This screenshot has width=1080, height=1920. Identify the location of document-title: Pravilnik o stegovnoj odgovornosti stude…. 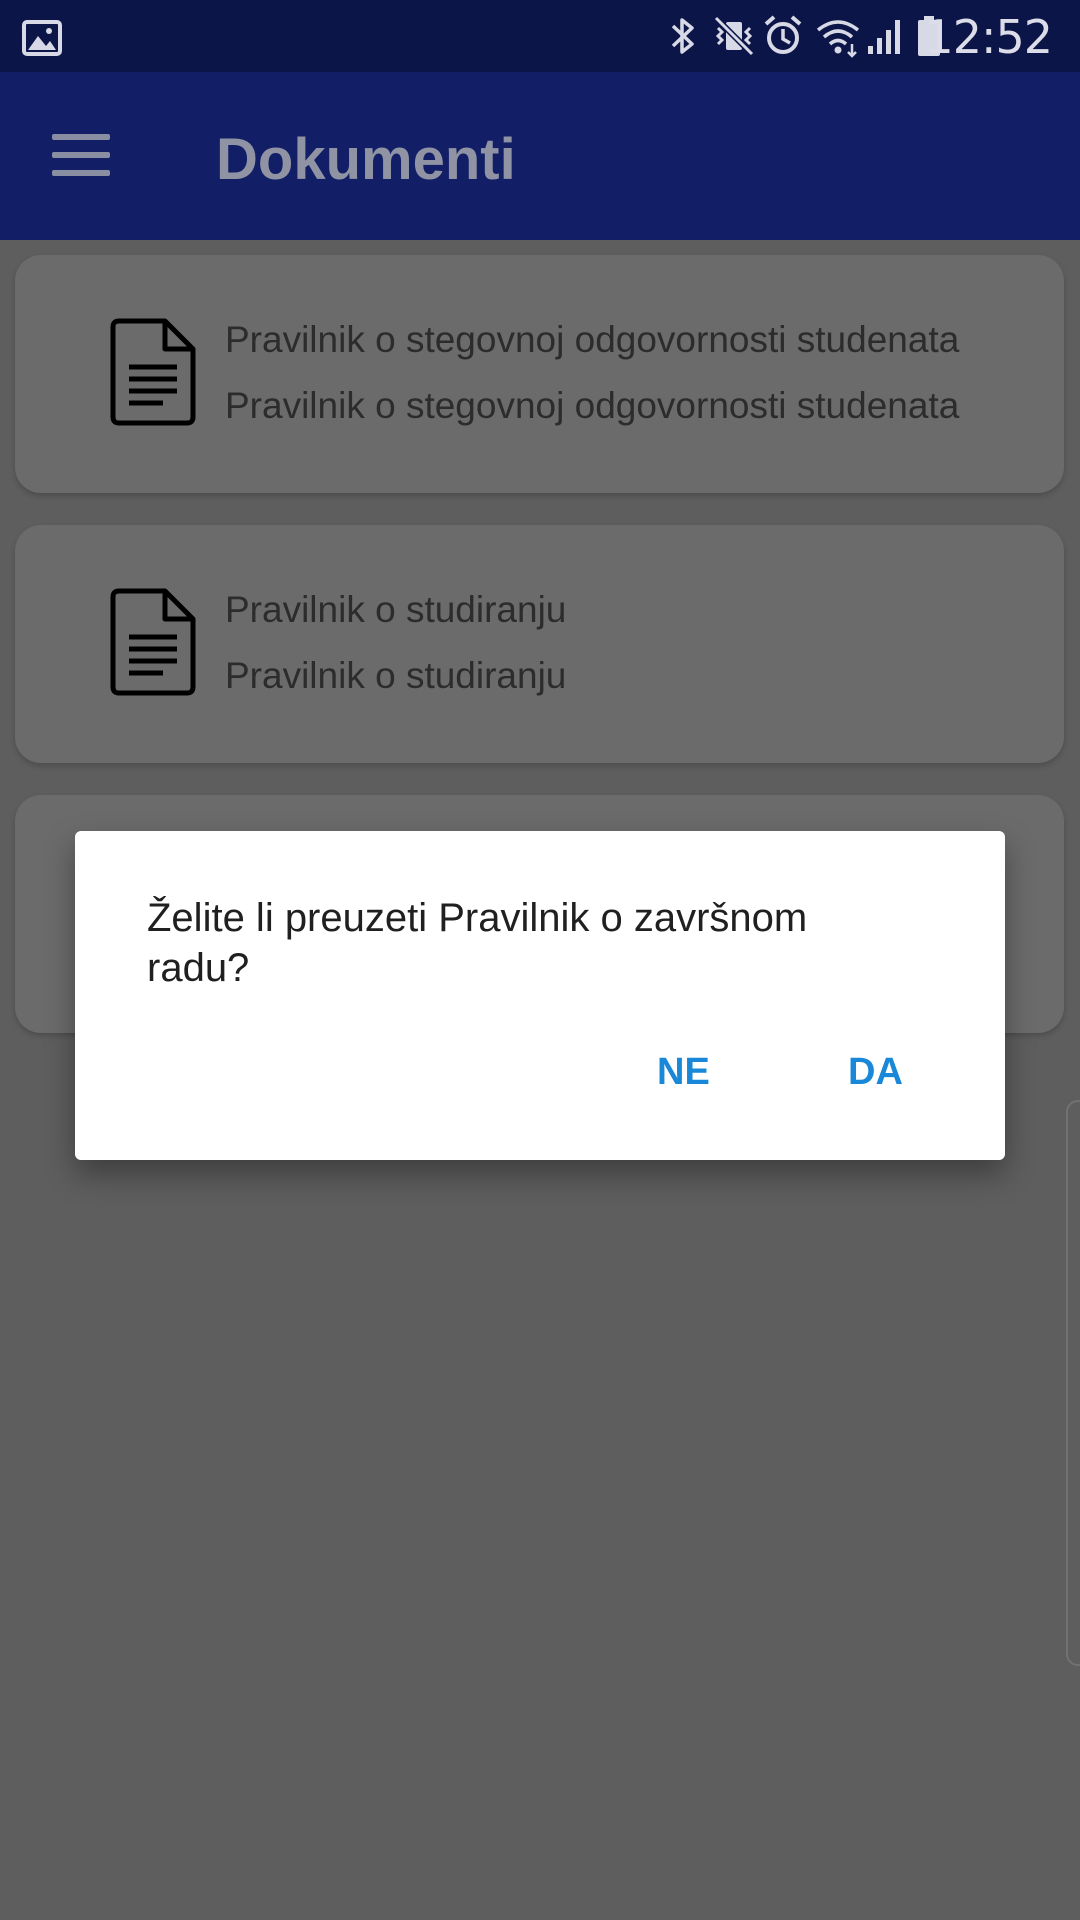
(592, 339).